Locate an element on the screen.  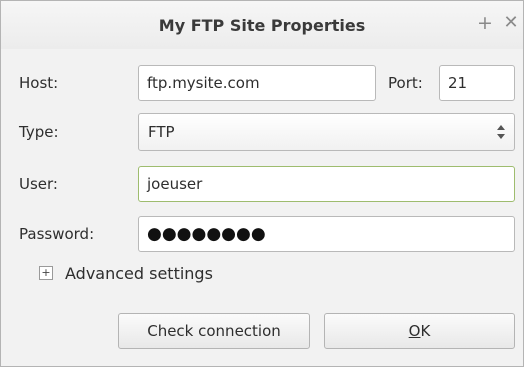
port-input: 21 is located at coordinates (477, 83).